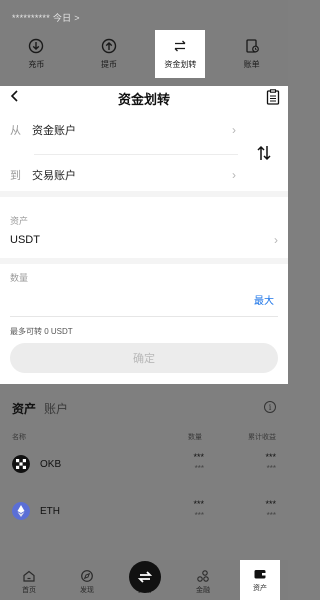 The height and width of the screenshot is (600, 320). I want to click on deposit-button: 充币, so click(36, 54).